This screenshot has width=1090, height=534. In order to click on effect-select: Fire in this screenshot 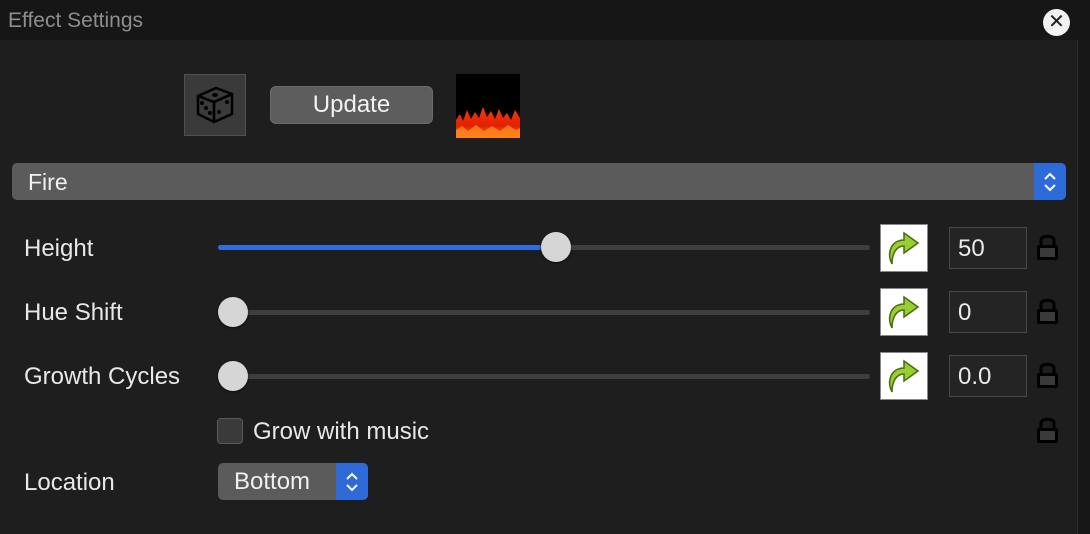, I will do `click(539, 181)`.